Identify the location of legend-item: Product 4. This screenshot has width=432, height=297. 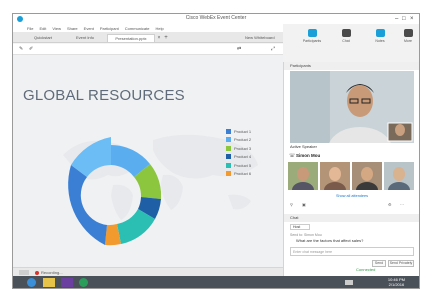
(238, 157).